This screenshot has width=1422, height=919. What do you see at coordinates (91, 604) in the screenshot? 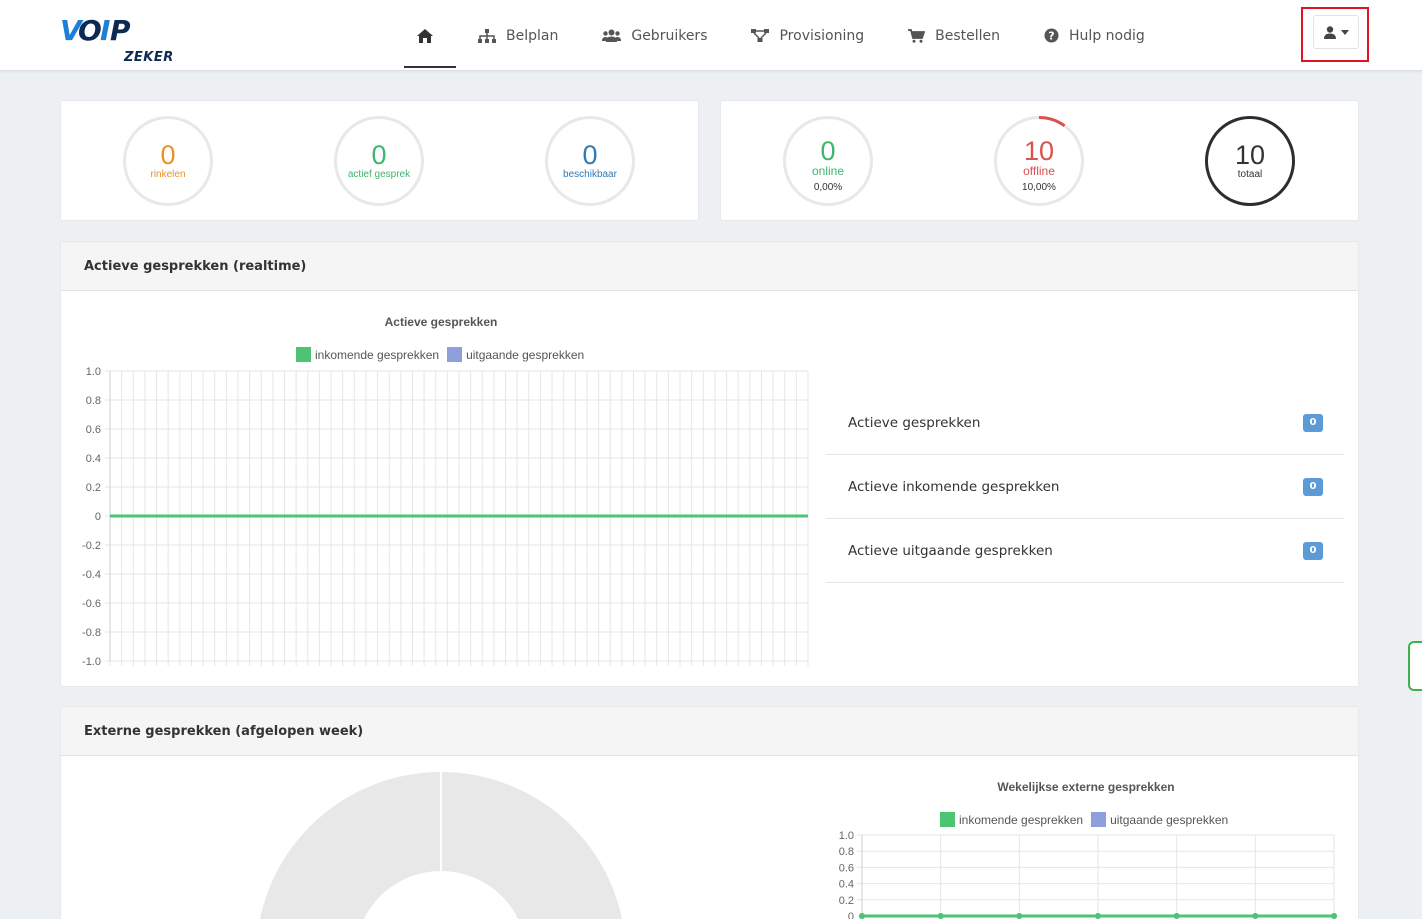
I see `y-tick-label: -0.6` at bounding box center [91, 604].